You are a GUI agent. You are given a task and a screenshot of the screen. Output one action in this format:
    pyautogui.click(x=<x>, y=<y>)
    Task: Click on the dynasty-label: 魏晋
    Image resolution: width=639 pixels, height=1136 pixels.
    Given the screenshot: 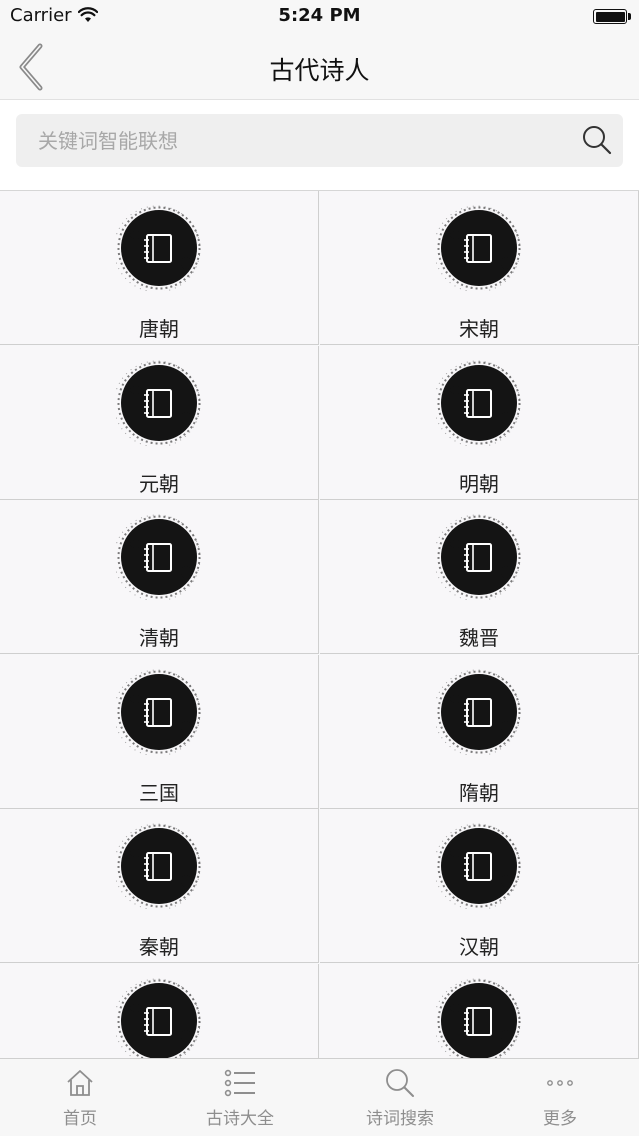 What is the action you would take?
    pyautogui.click(x=479, y=638)
    